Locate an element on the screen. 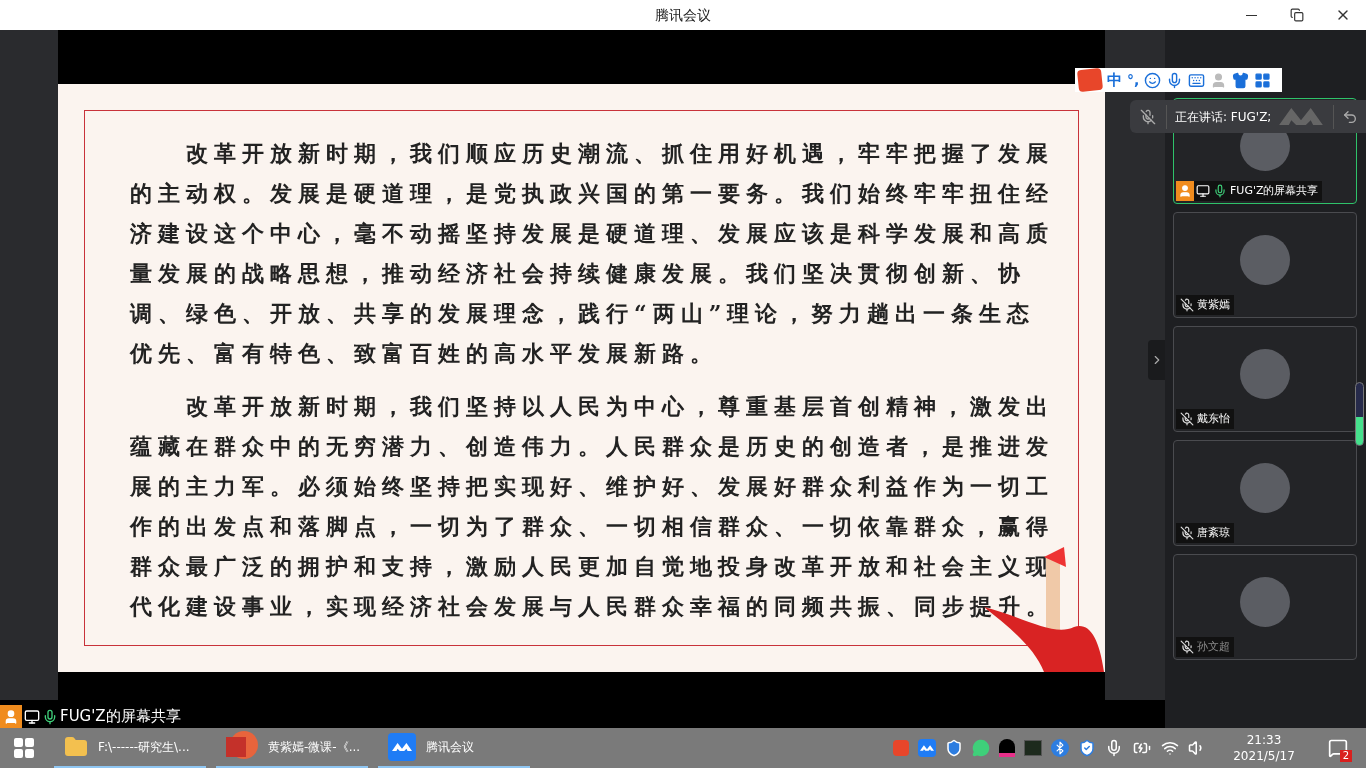 The image size is (1366, 768). bluetooth-icon is located at coordinates (1060, 748).